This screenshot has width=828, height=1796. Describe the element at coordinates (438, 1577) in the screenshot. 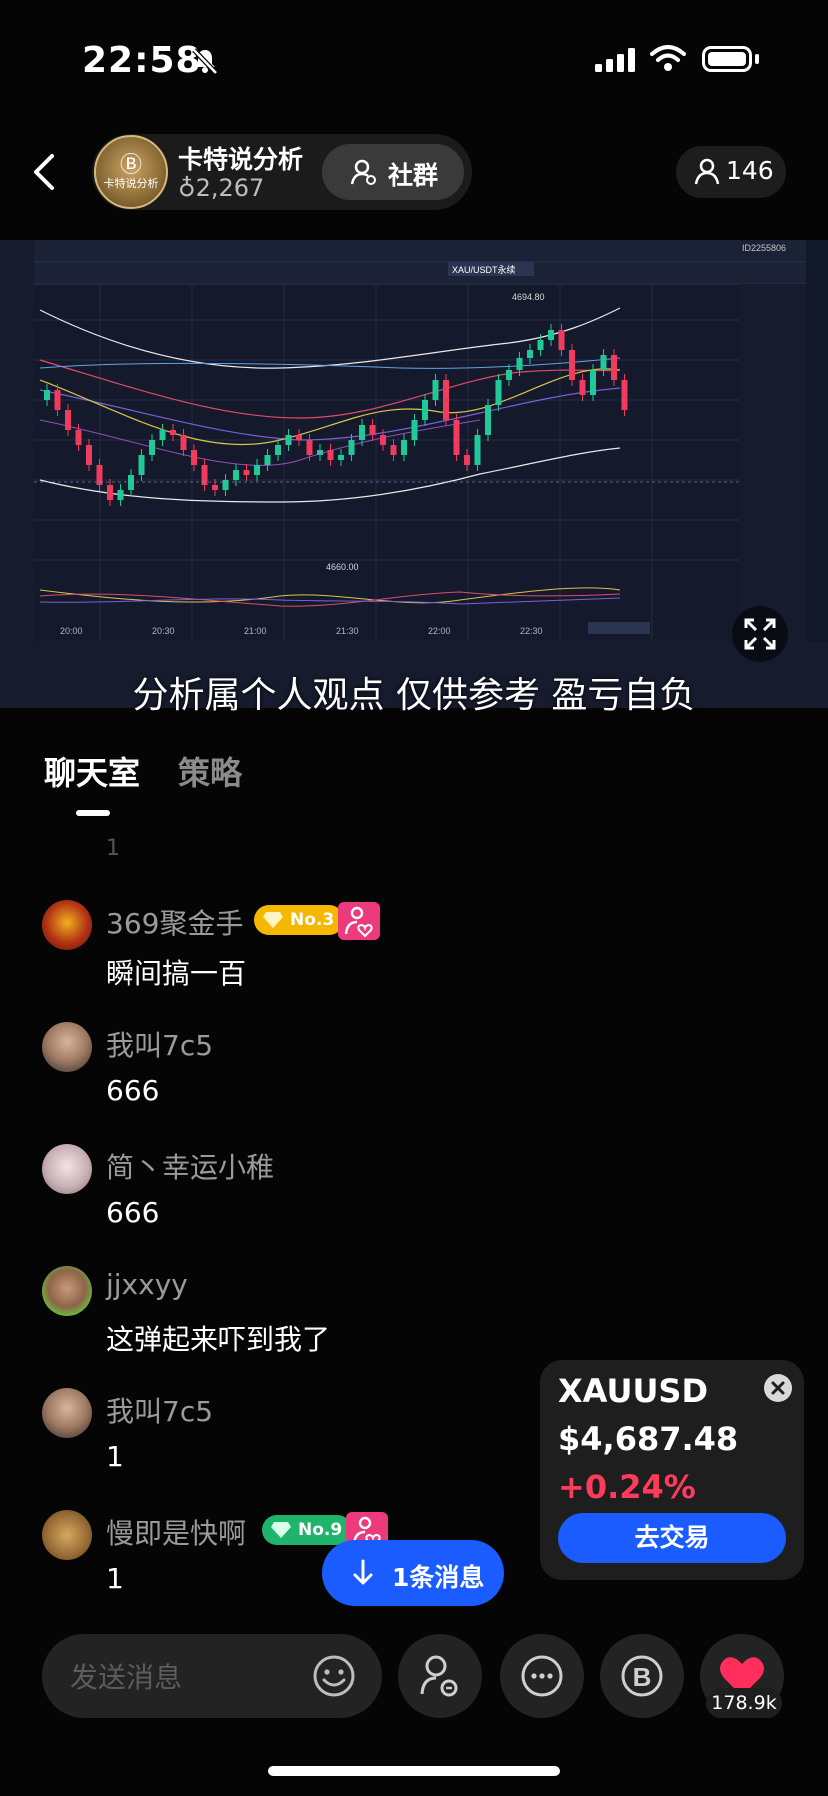

I see `new-message-label: 1条消息` at that location.